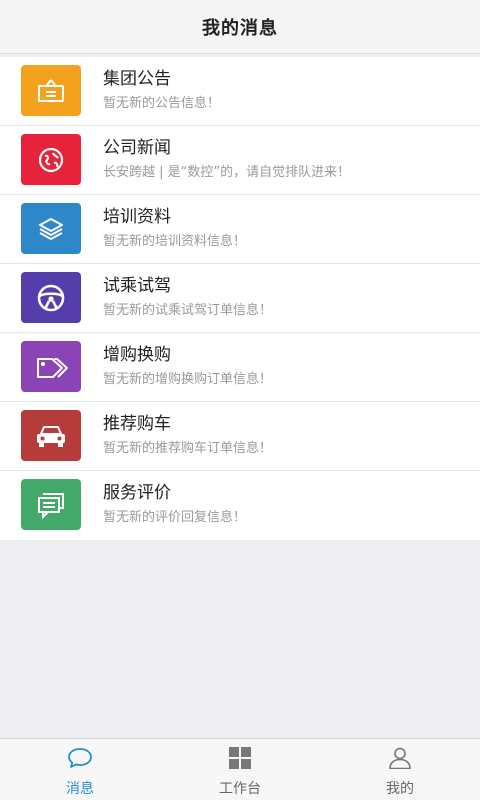 The image size is (480, 800). I want to click on announcement-board-icon, so click(51, 90).